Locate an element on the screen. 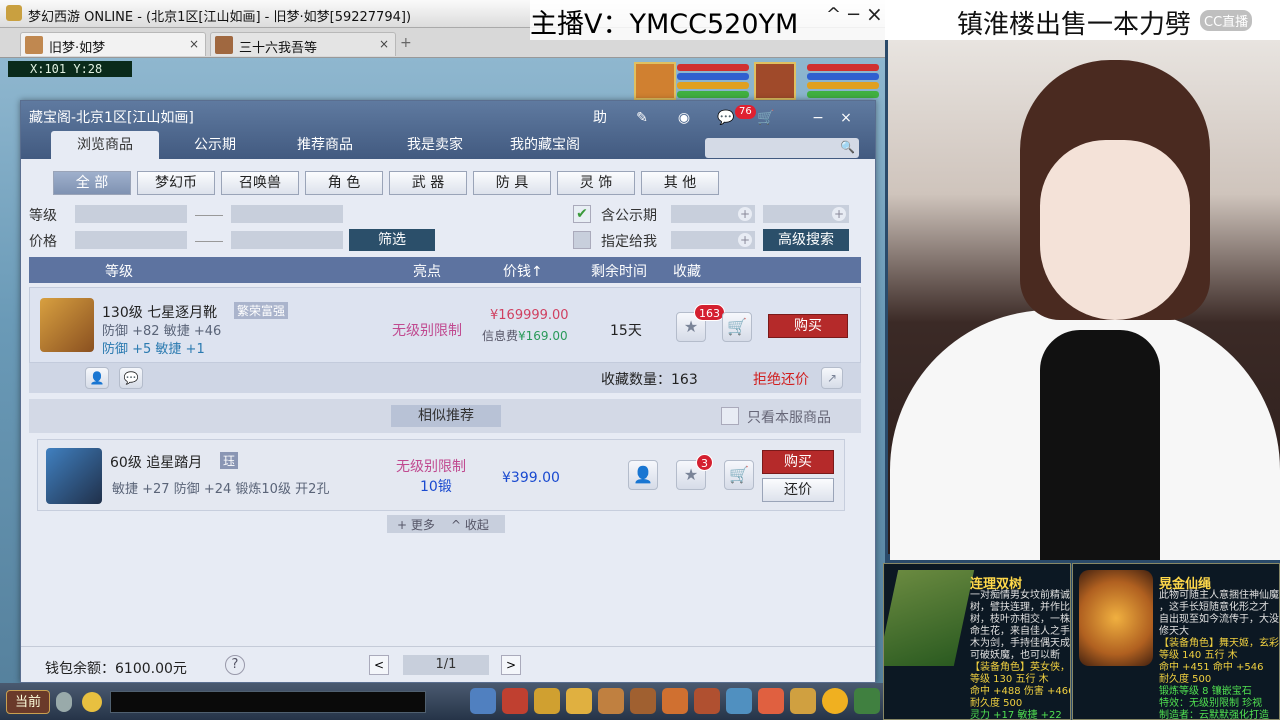 The height and width of the screenshot is (720, 1280). tab-seller: 我是卖家 is located at coordinates (435, 145).